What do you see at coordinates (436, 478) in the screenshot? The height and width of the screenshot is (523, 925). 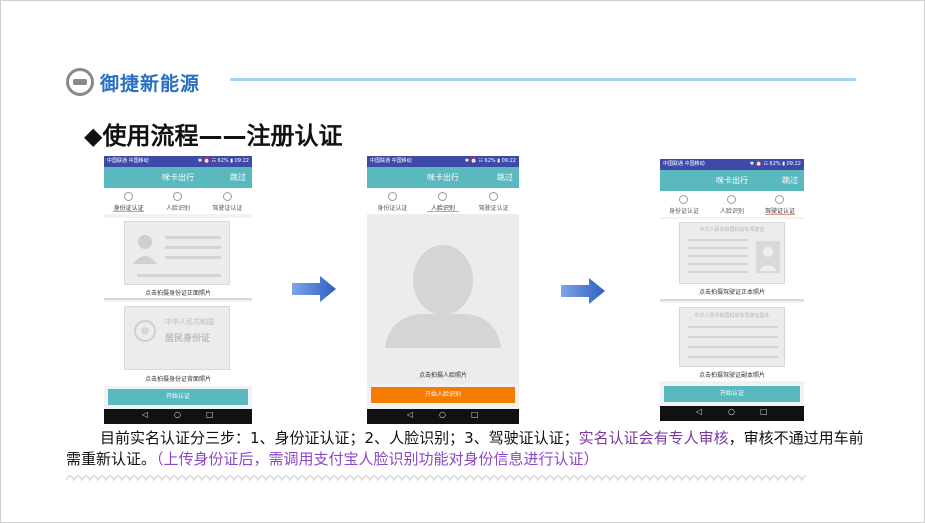 I see `decorative-wave-border` at bounding box center [436, 478].